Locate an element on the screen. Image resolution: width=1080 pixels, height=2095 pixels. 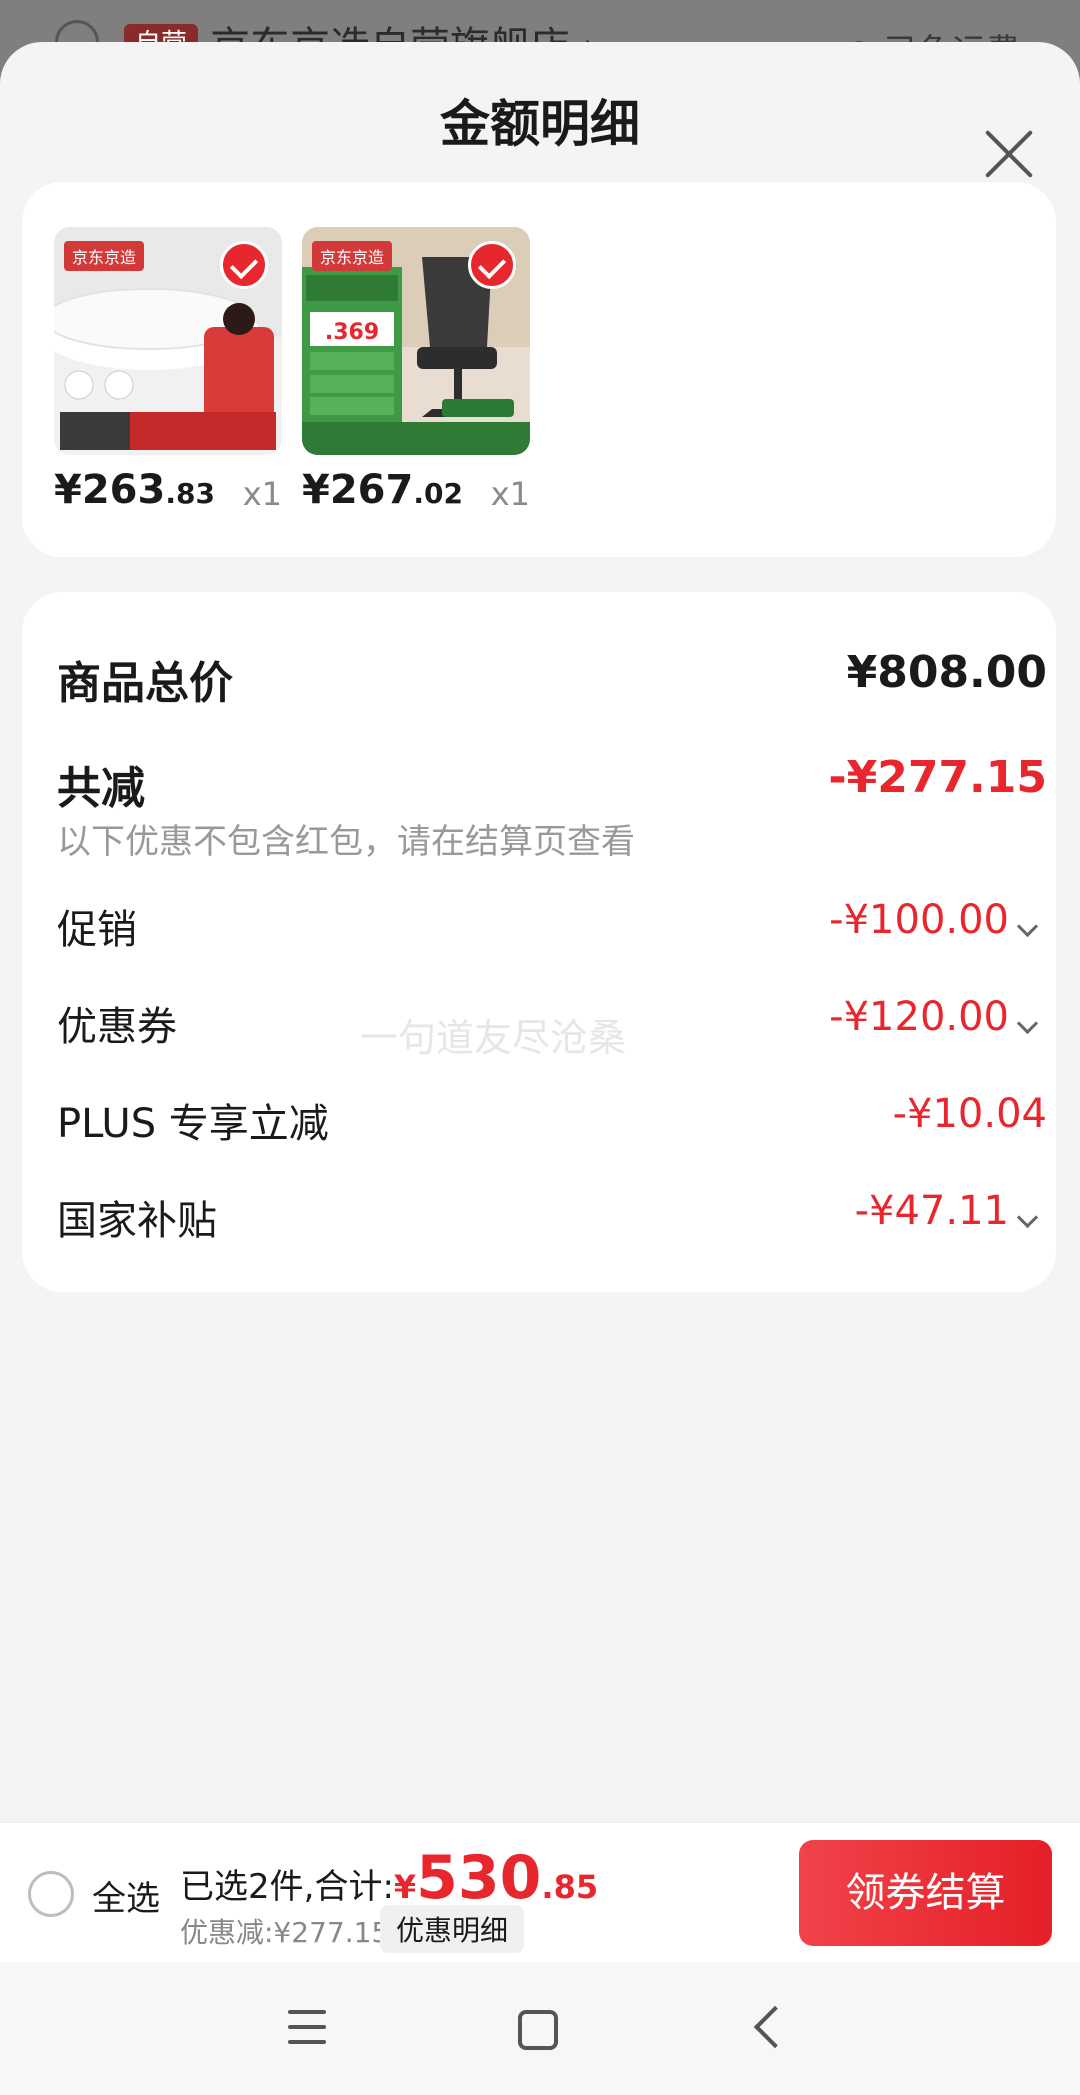
reduction-value: -¥277.15 is located at coordinates (937, 777).